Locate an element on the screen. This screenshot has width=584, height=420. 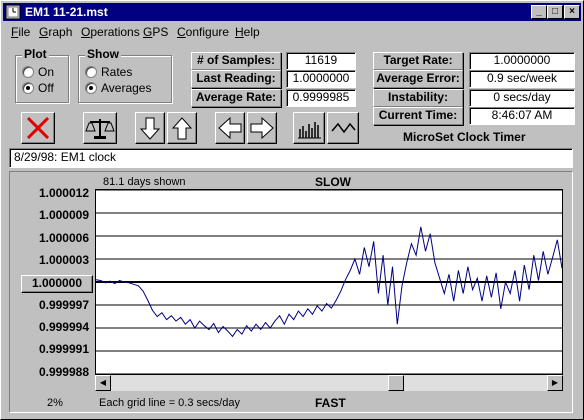
line-view-button is located at coordinates (343, 128).